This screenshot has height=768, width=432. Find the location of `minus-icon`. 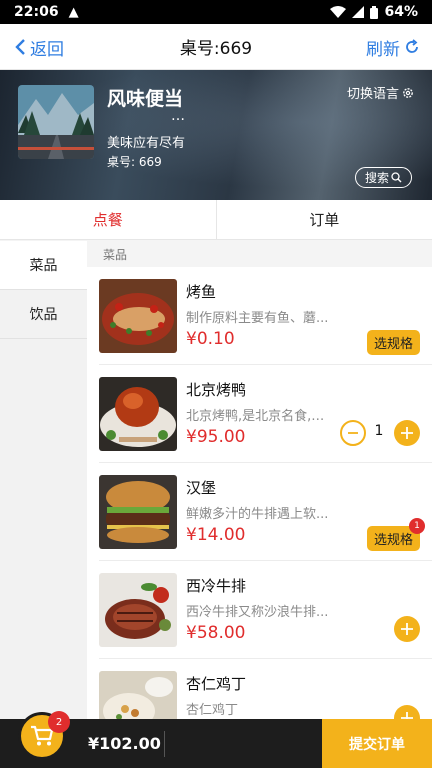

minus-icon is located at coordinates (353, 433).